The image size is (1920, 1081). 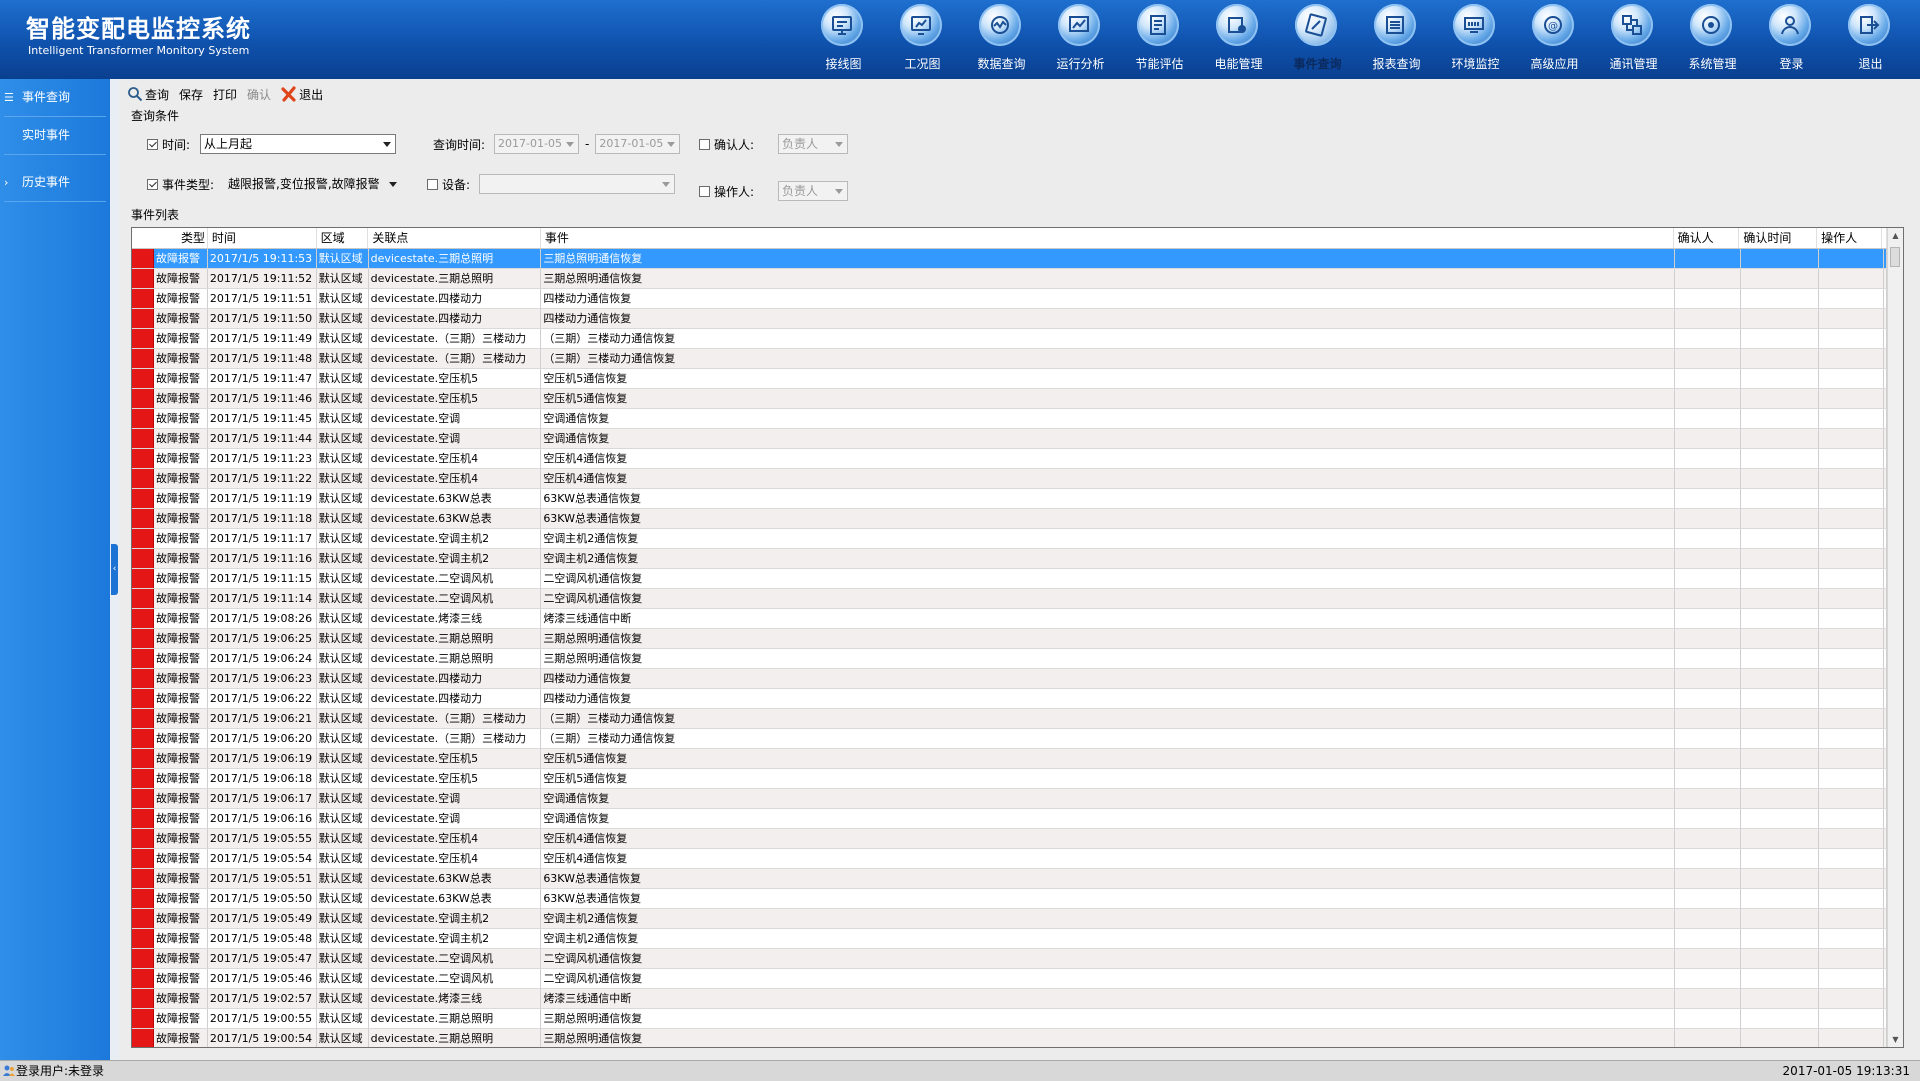 I want to click on cell-confirm-time, so click(x=1780, y=678).